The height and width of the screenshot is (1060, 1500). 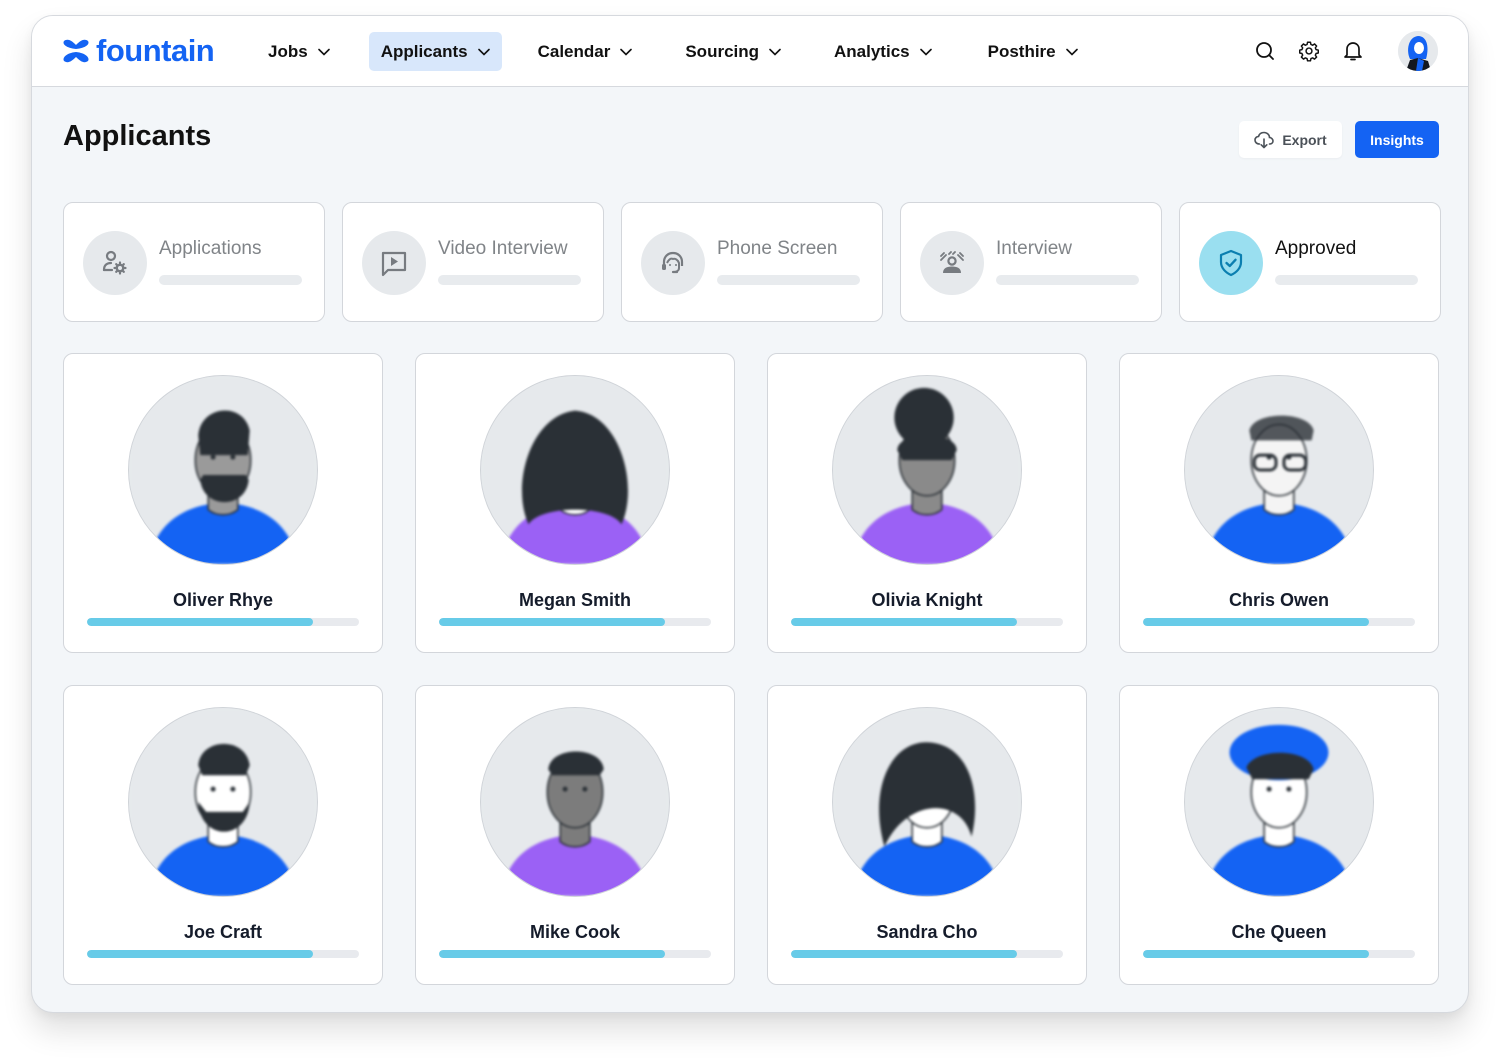 What do you see at coordinates (1031, 262) in the screenshot?
I see `stage-interview: Interview` at bounding box center [1031, 262].